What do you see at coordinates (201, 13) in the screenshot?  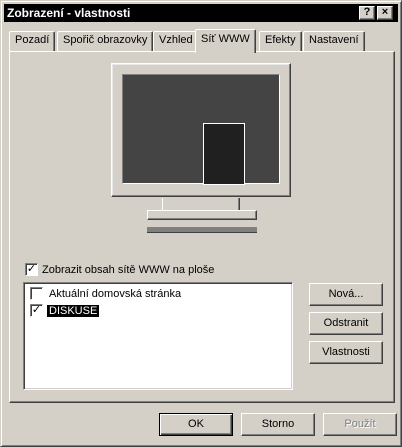 I see `title-bar: Zobrazení - vlastnosti ? ×` at bounding box center [201, 13].